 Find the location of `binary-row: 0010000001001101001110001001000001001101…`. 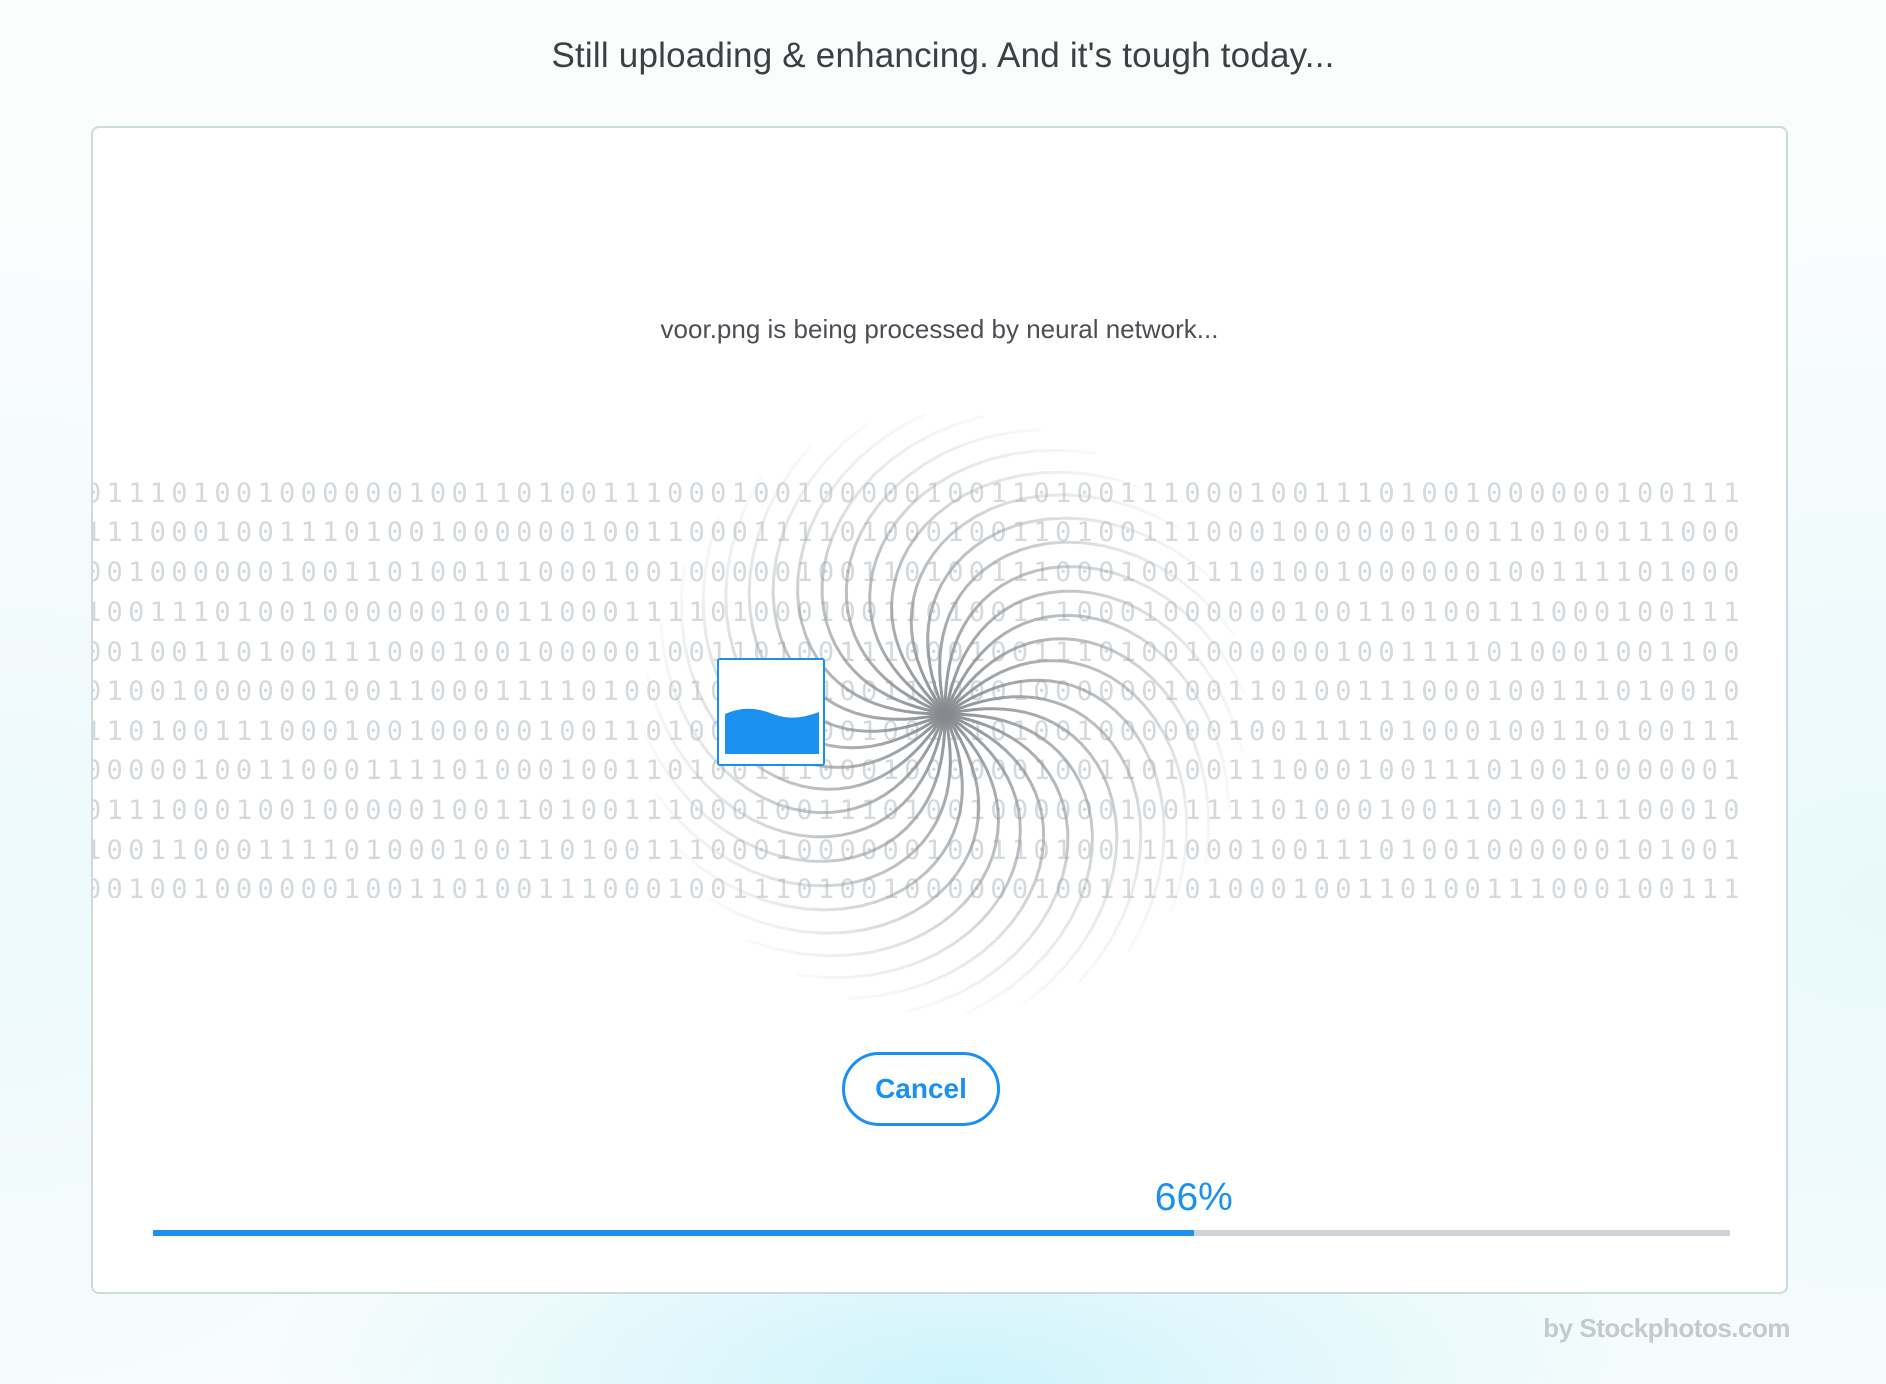

binary-row: 0010000001001101001110001001000001001101… is located at coordinates (919, 572).